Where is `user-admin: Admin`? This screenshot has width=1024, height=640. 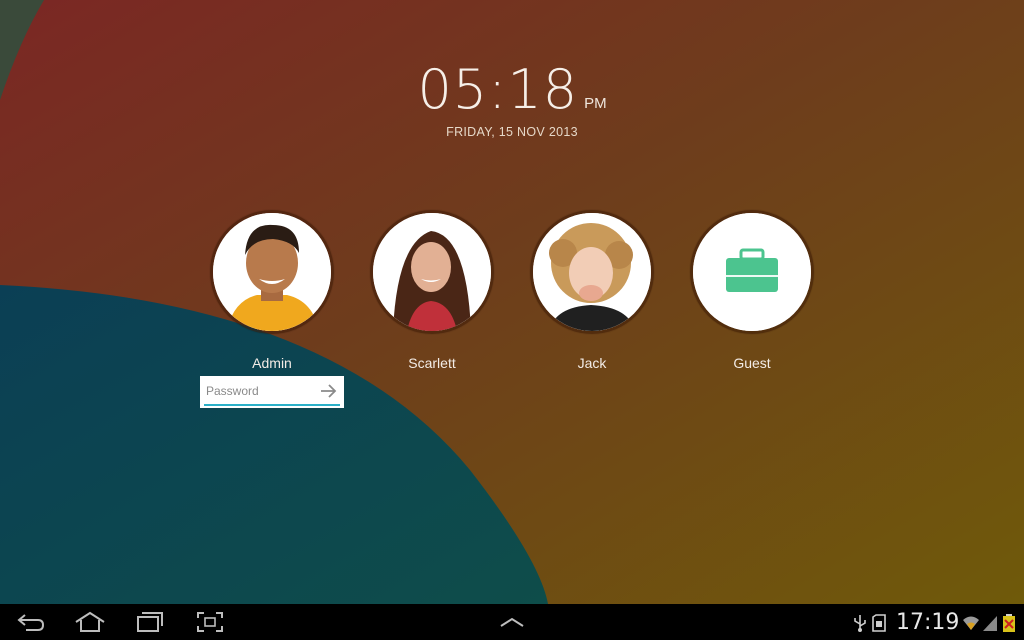
user-admin: Admin is located at coordinates (272, 290).